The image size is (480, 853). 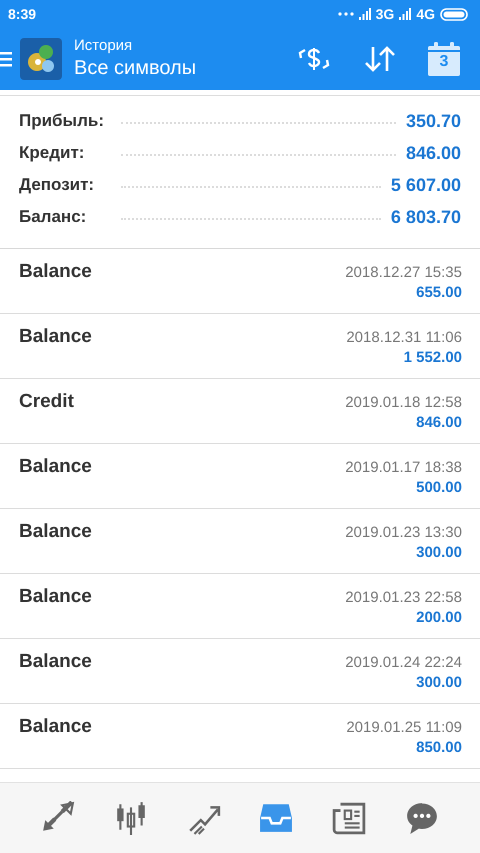 What do you see at coordinates (240, 541) in the screenshot?
I see `deal-row: Balance 2019.01.23 13:30 300.00` at bounding box center [240, 541].